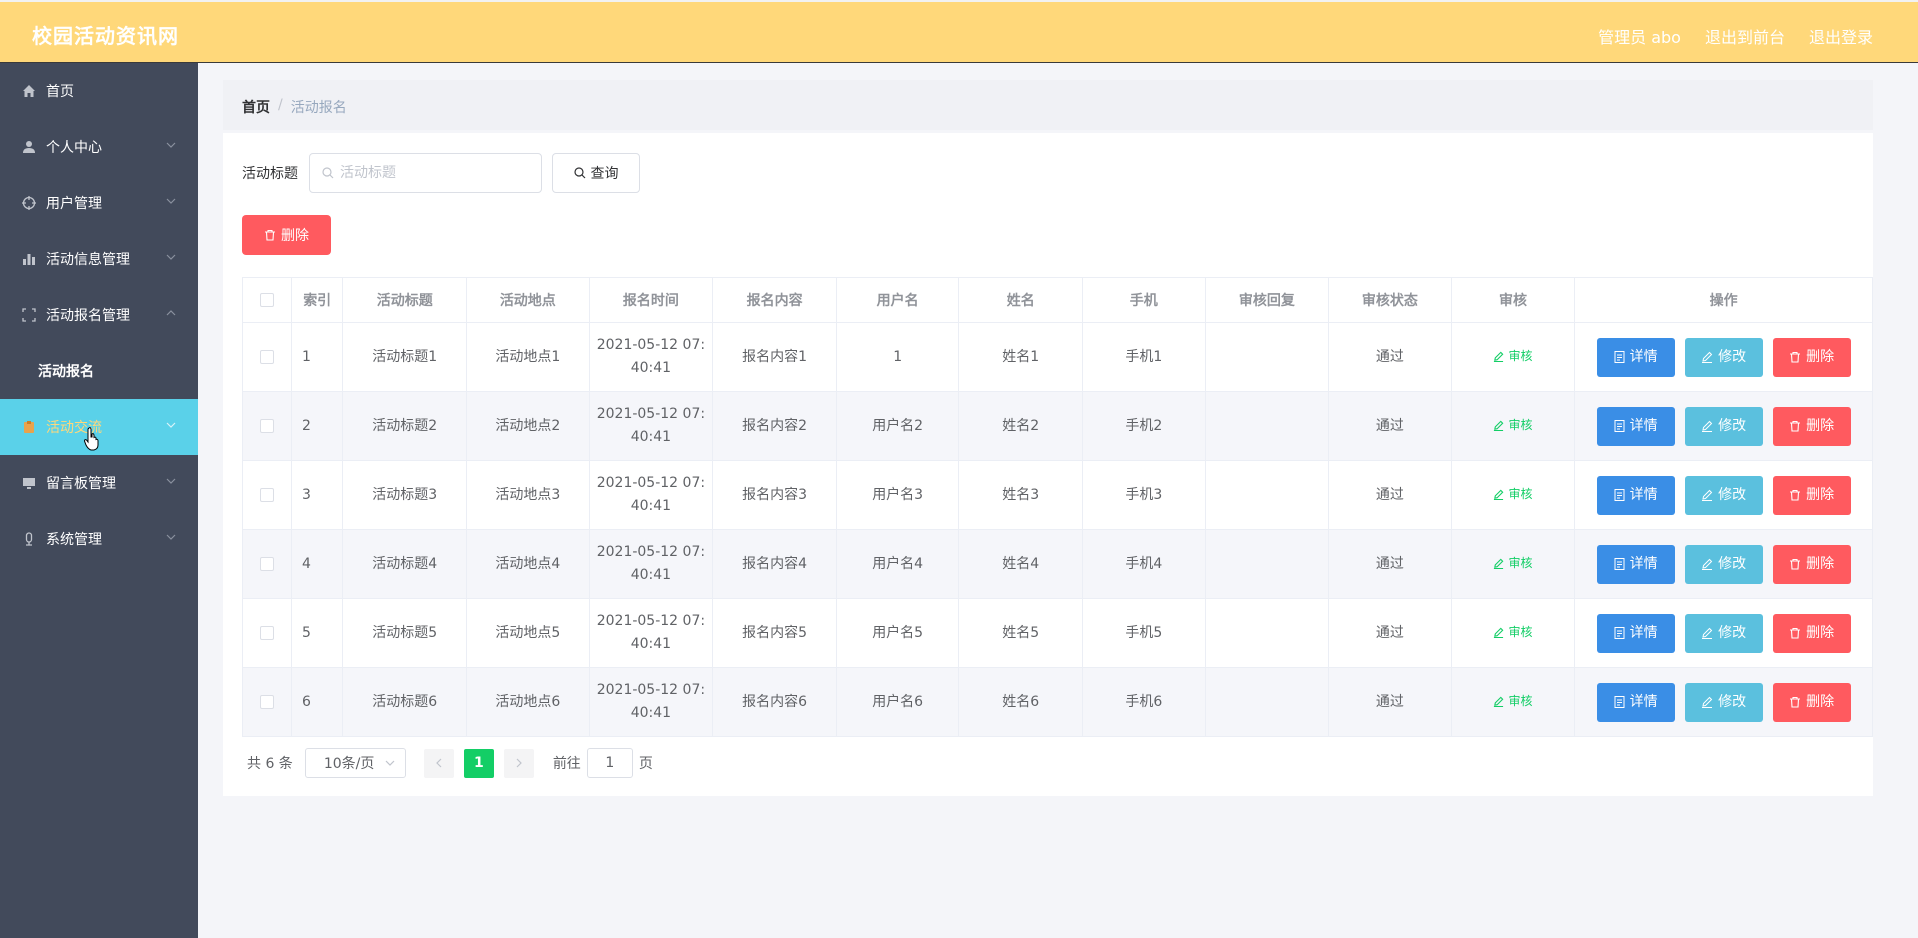 The width and height of the screenshot is (1918, 938). What do you see at coordinates (774, 633) in the screenshot?
I see `cell-content: 报名内容5` at bounding box center [774, 633].